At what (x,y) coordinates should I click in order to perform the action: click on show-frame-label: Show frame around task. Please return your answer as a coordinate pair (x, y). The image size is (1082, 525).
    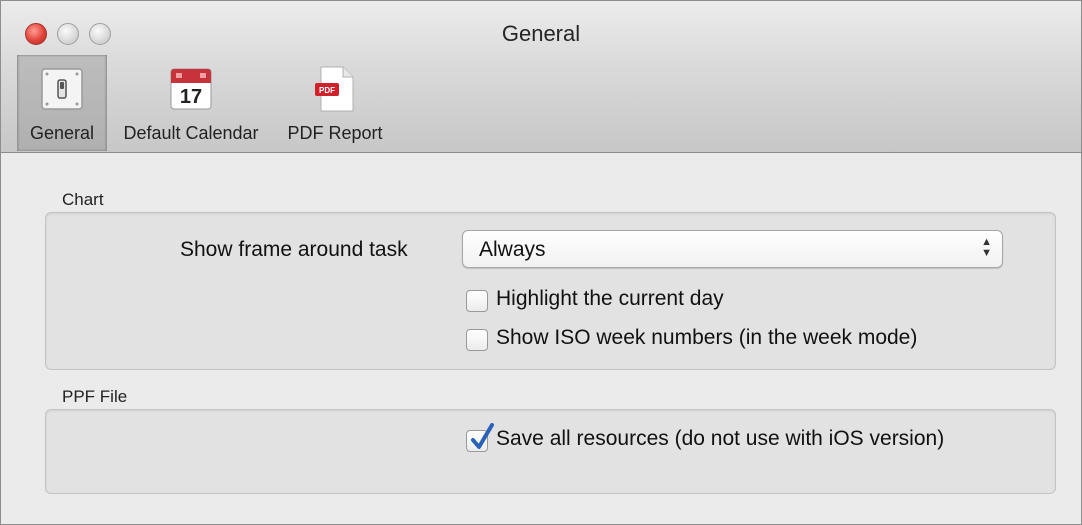
    Looking at the image, I should click on (294, 249).